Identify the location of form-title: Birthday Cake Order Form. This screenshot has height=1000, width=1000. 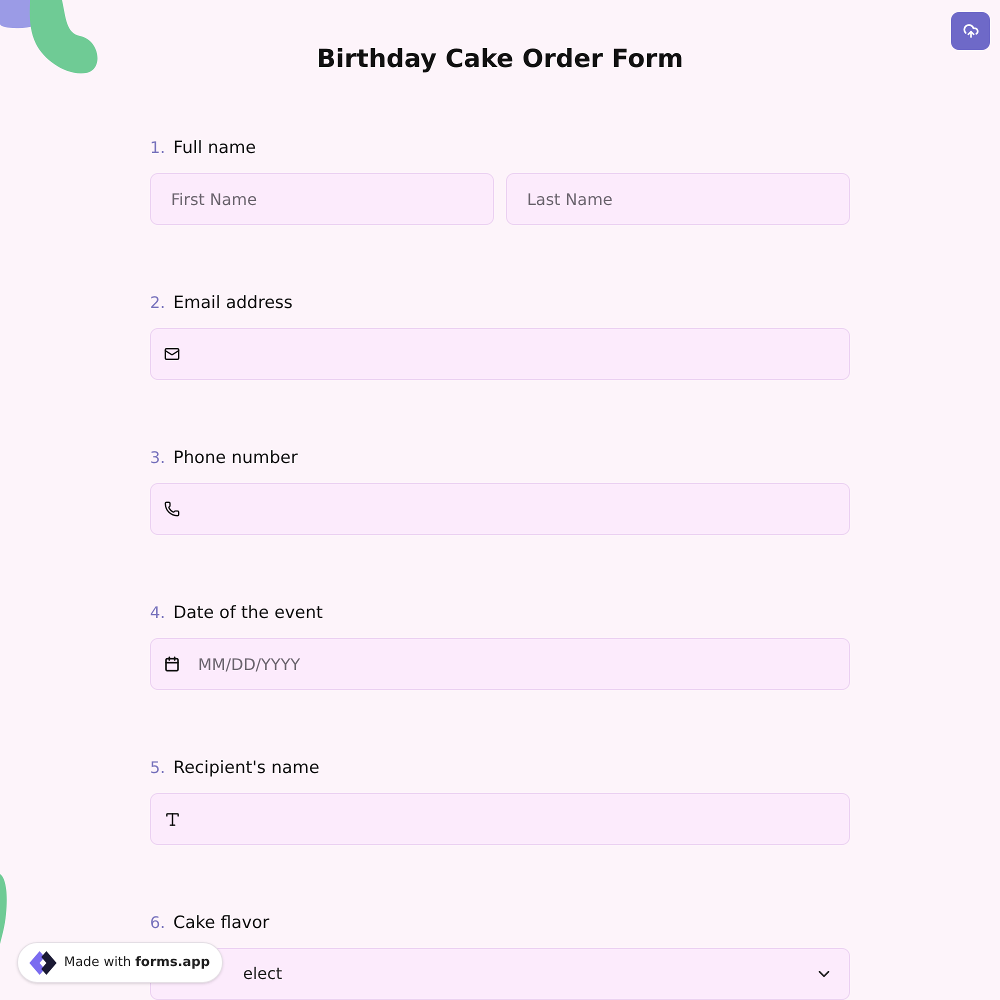
(500, 59).